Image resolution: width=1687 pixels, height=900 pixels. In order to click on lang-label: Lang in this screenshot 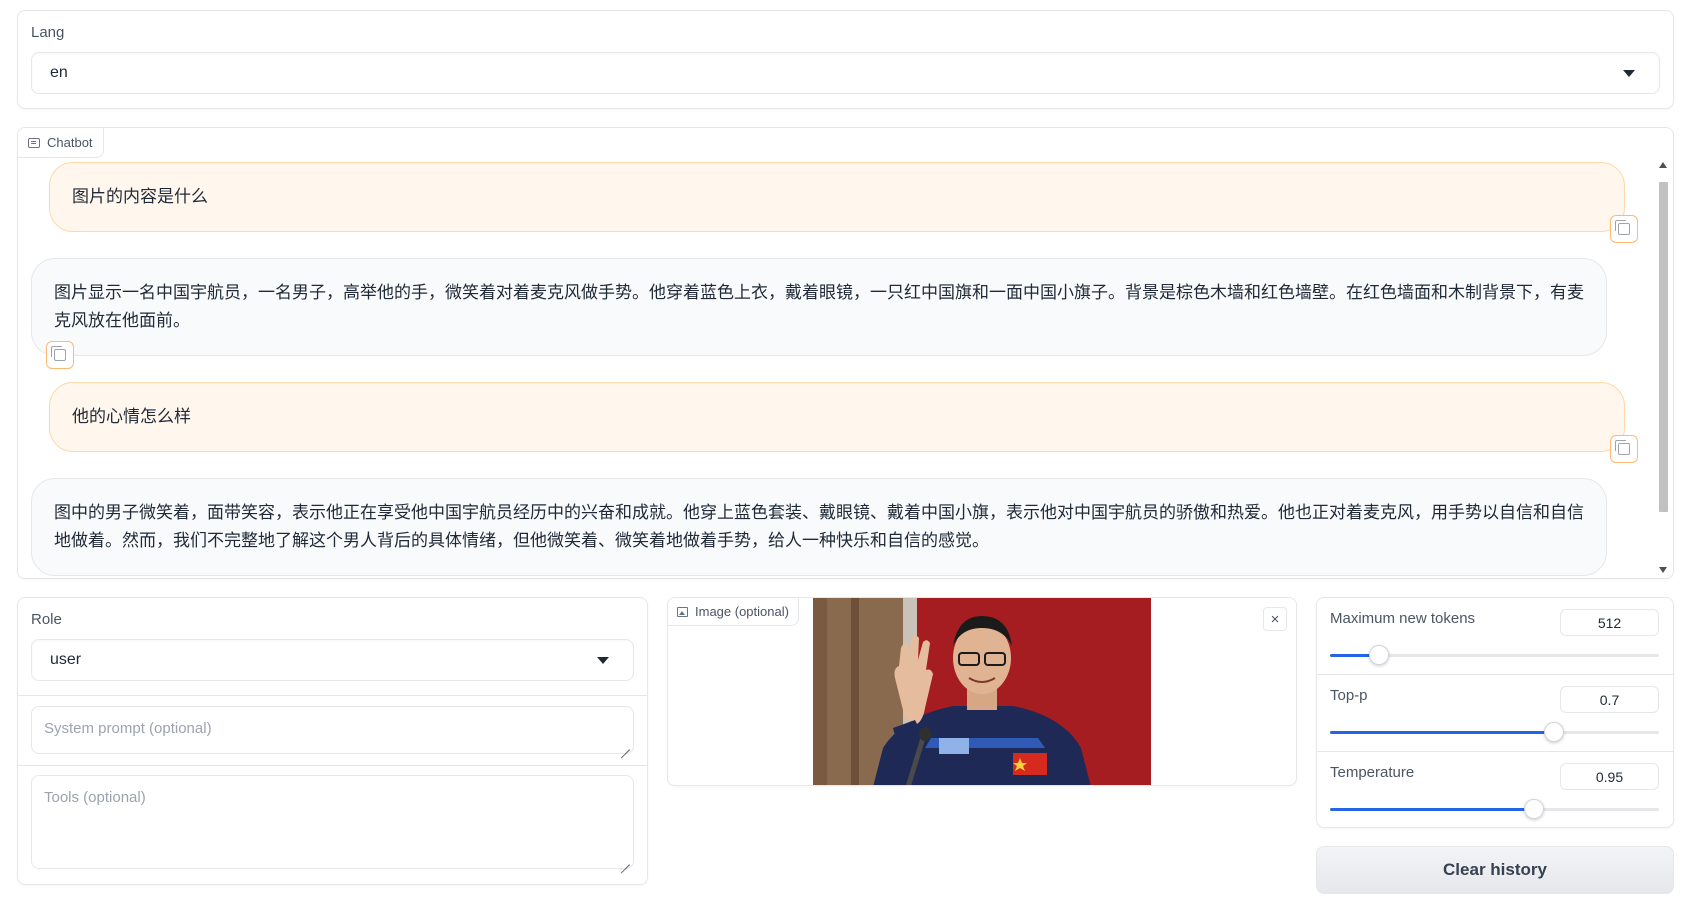, I will do `click(48, 32)`.